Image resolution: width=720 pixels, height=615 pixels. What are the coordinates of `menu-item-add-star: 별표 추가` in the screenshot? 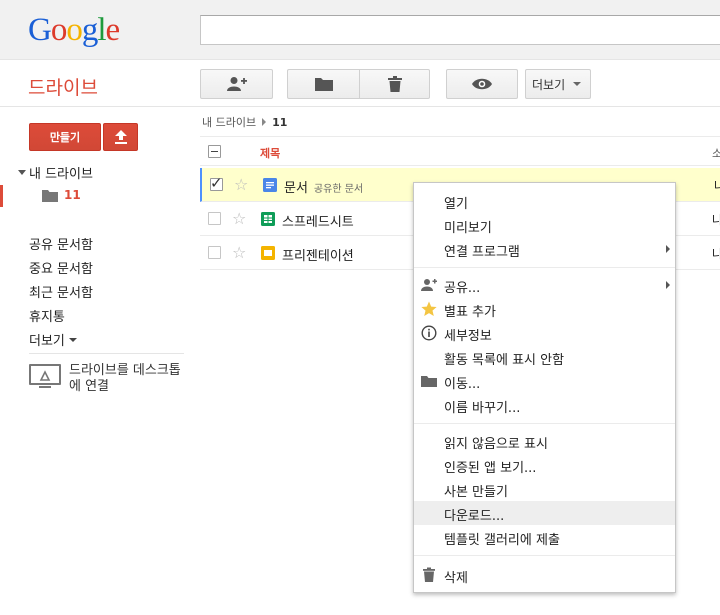 It's located at (544, 309).